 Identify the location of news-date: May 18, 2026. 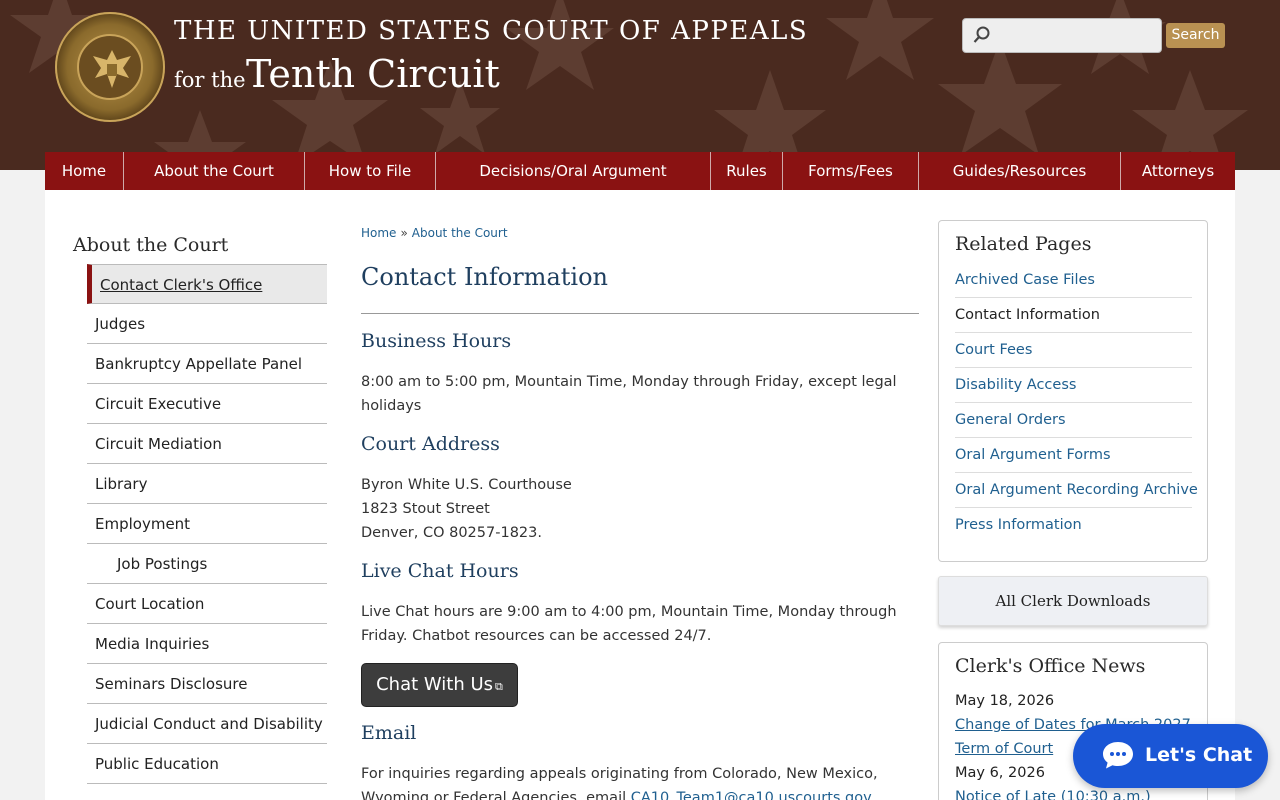
(1005, 701).